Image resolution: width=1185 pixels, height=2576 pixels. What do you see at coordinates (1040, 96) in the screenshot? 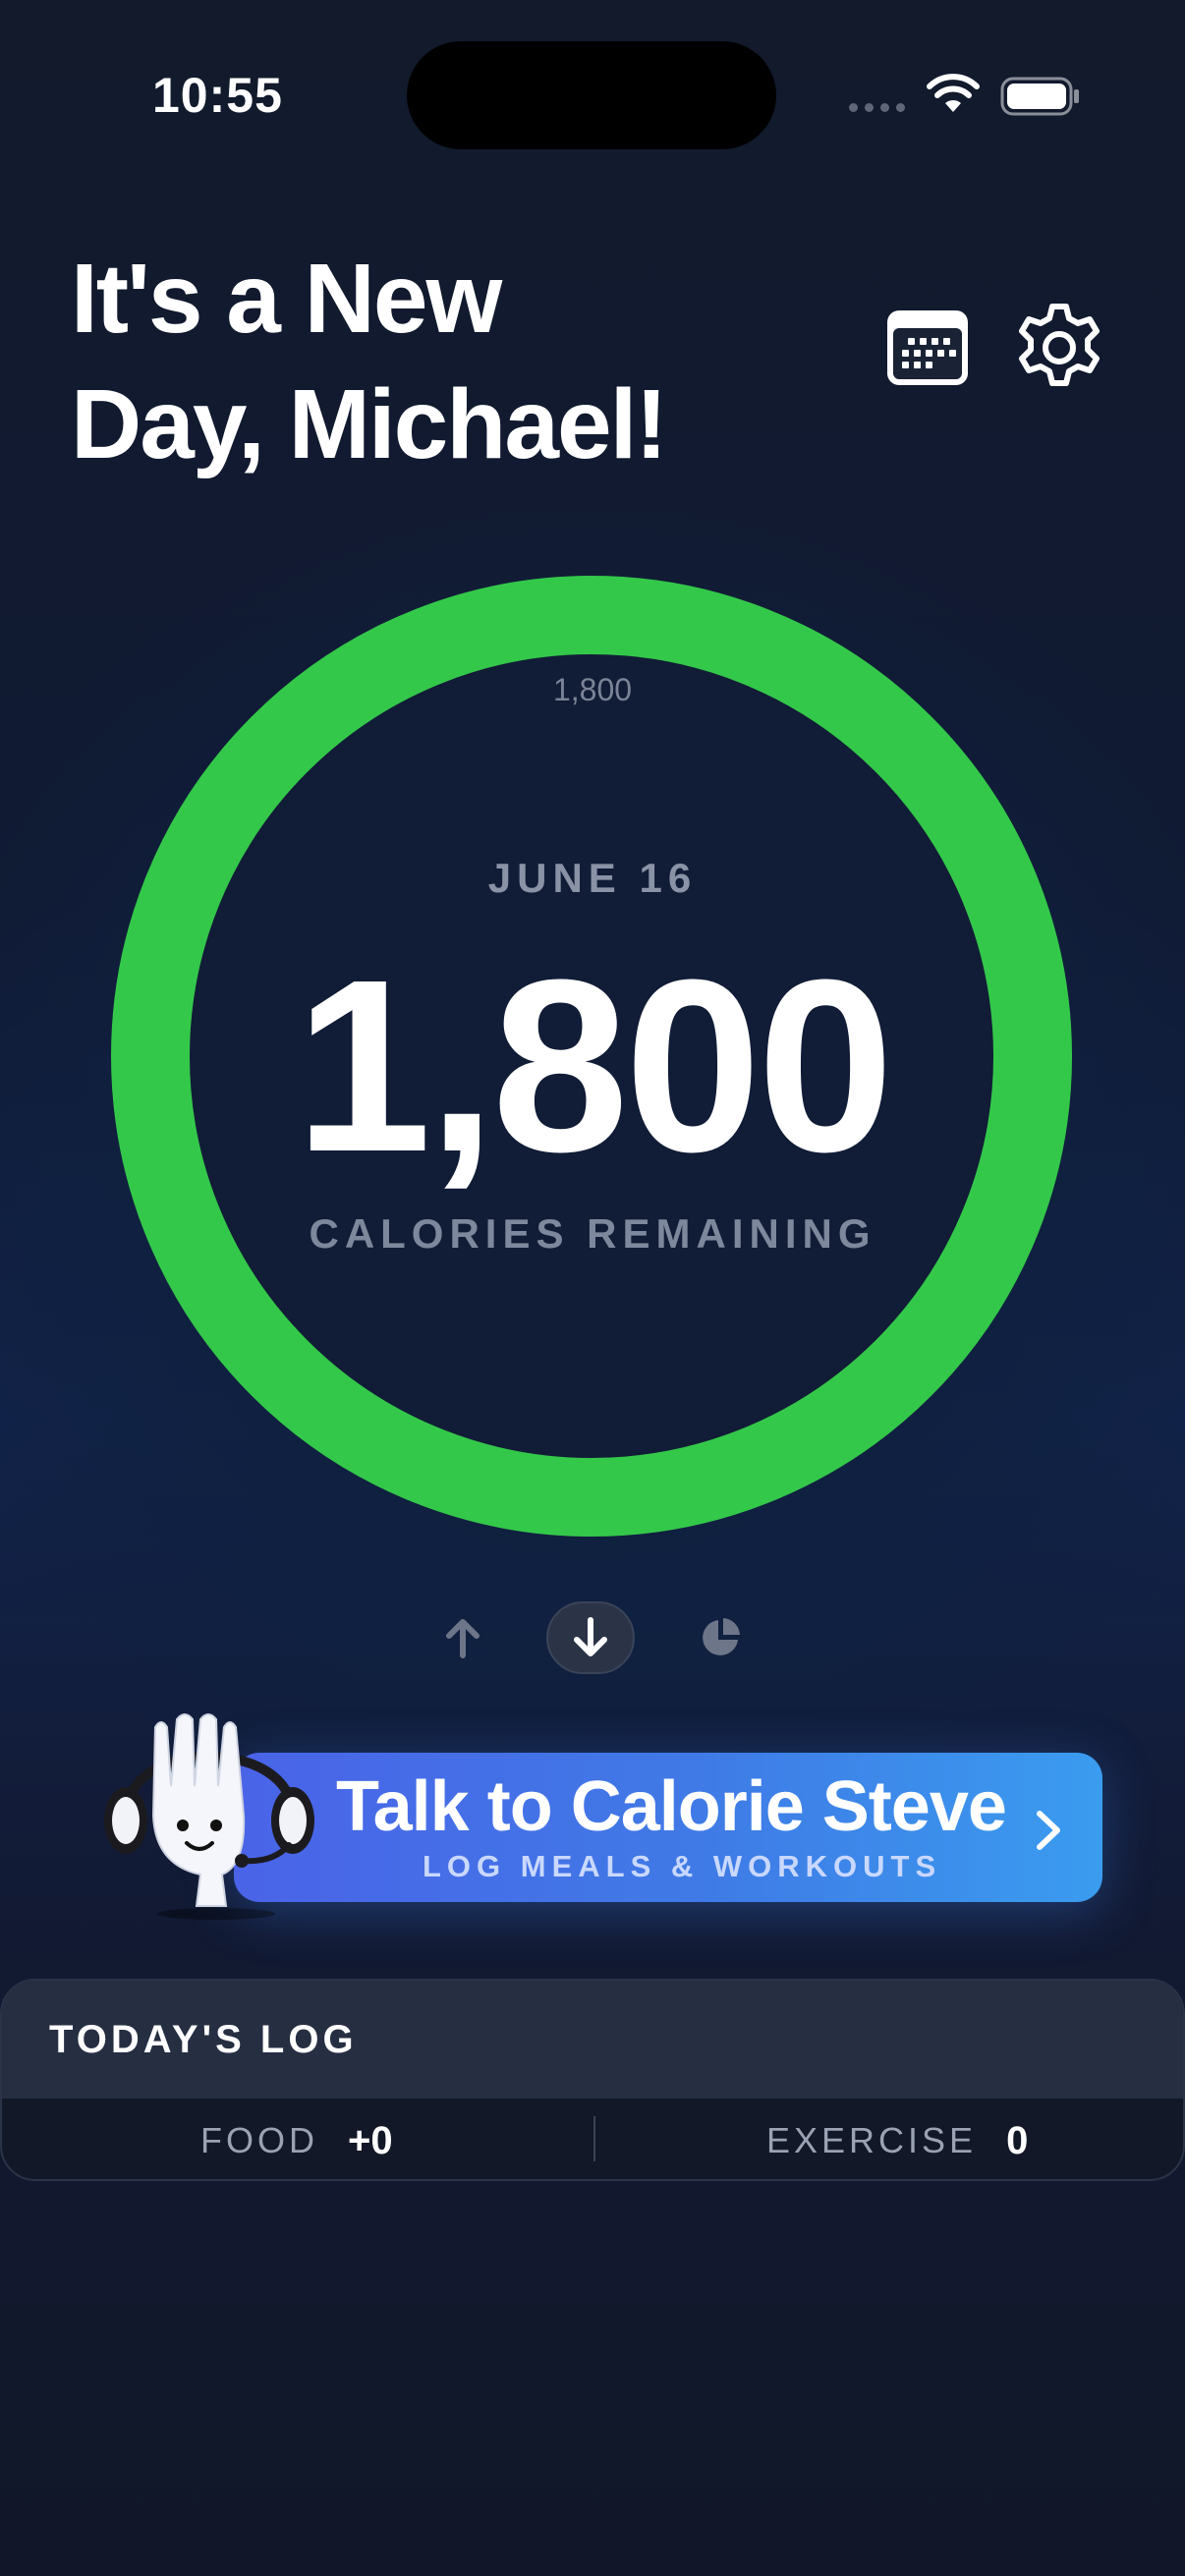
I see `battery-icon` at bounding box center [1040, 96].